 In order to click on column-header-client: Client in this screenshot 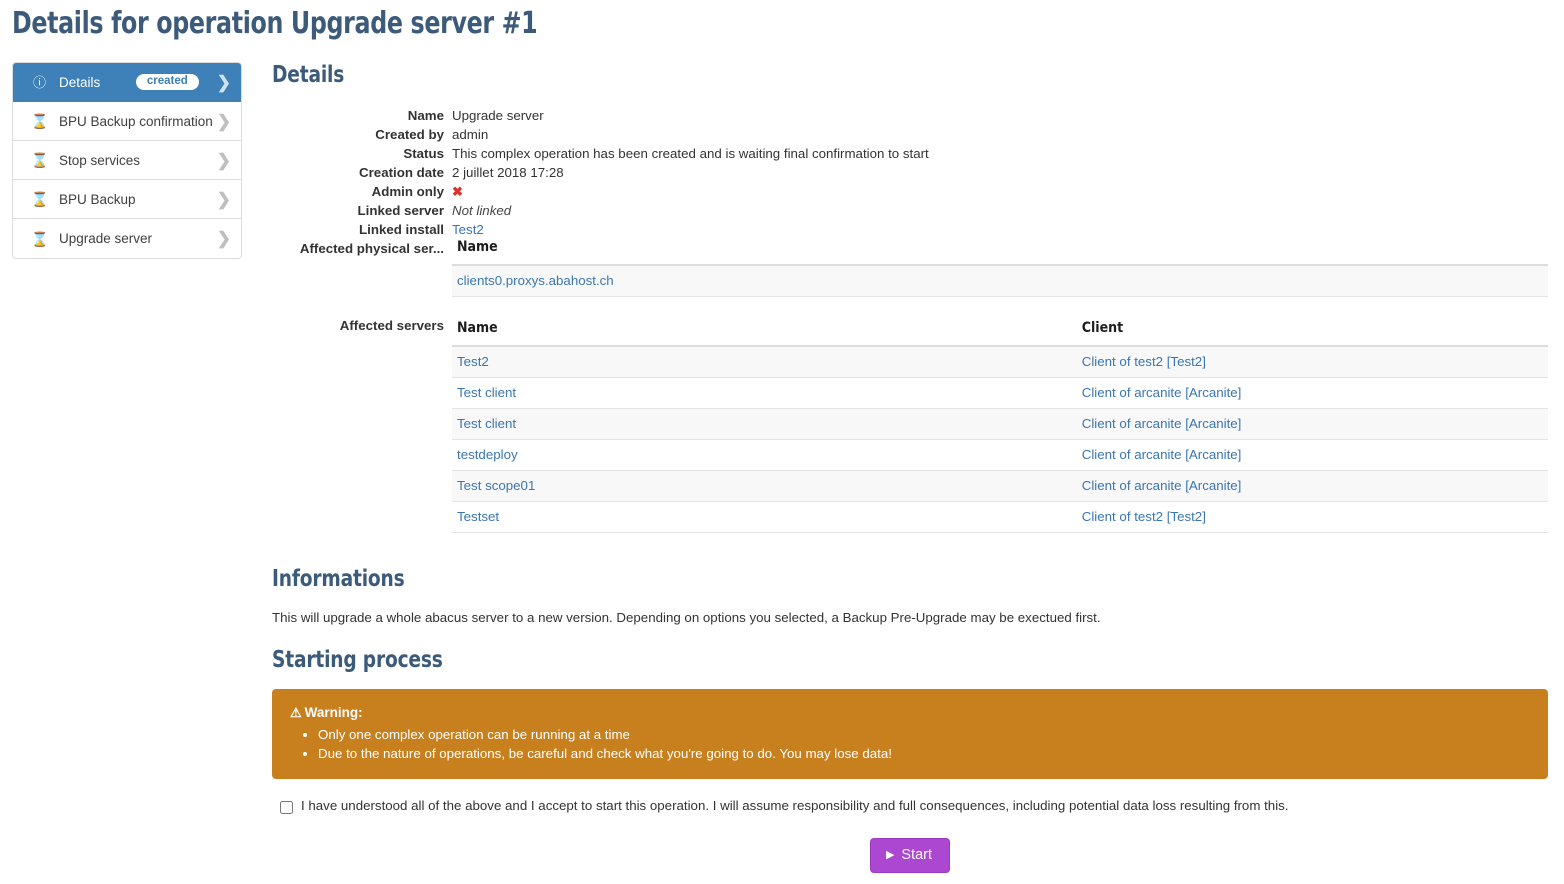, I will do `click(1312, 333)`.